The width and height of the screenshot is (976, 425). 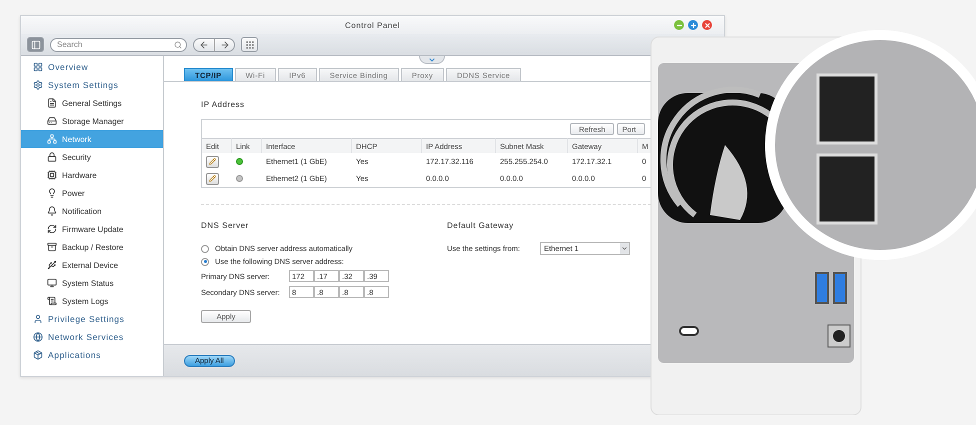 What do you see at coordinates (92, 265) in the screenshot?
I see `sidebar-item: External Device` at bounding box center [92, 265].